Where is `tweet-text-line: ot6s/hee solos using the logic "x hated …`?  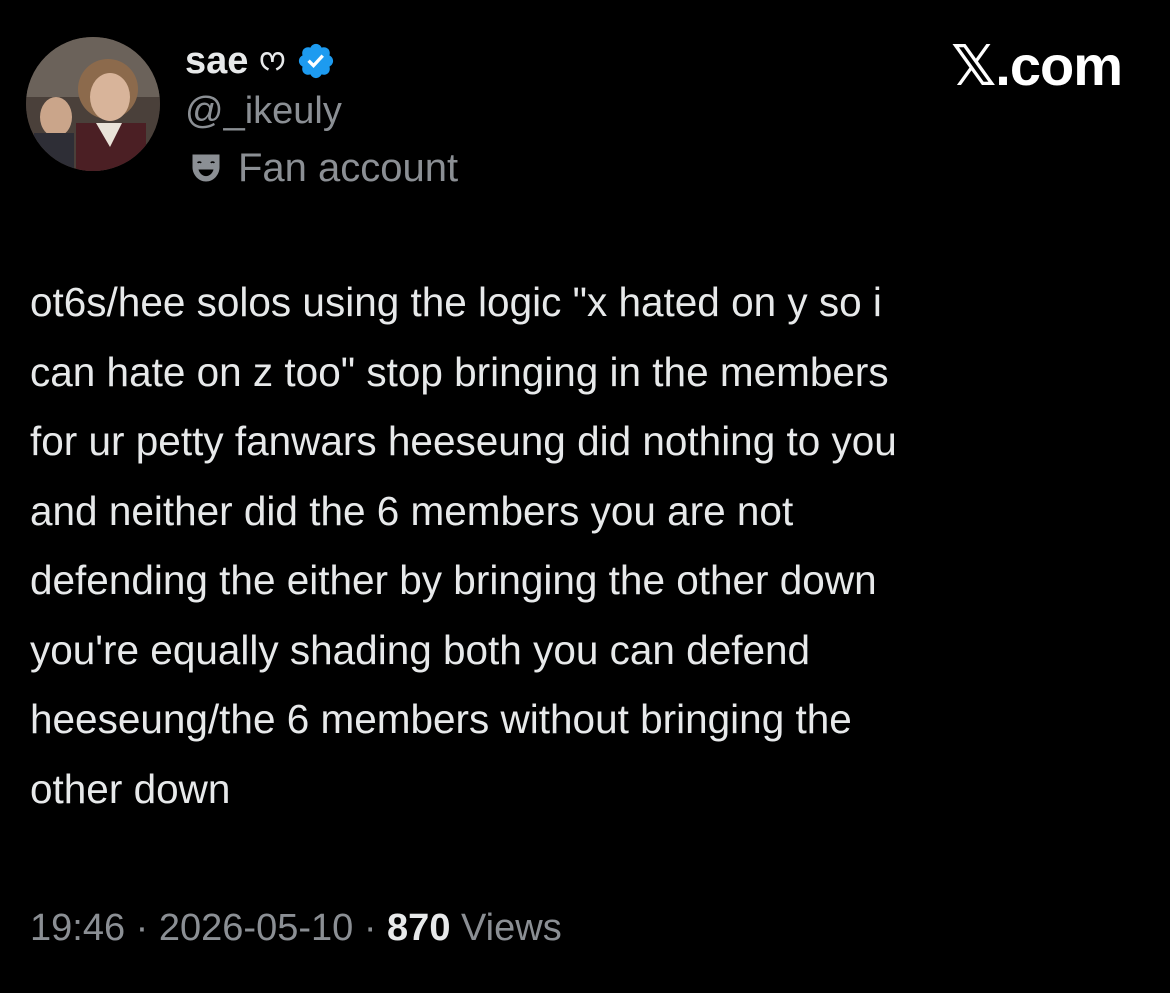
tweet-text-line: ot6s/hee solos using the logic "x hated … is located at coordinates (456, 302).